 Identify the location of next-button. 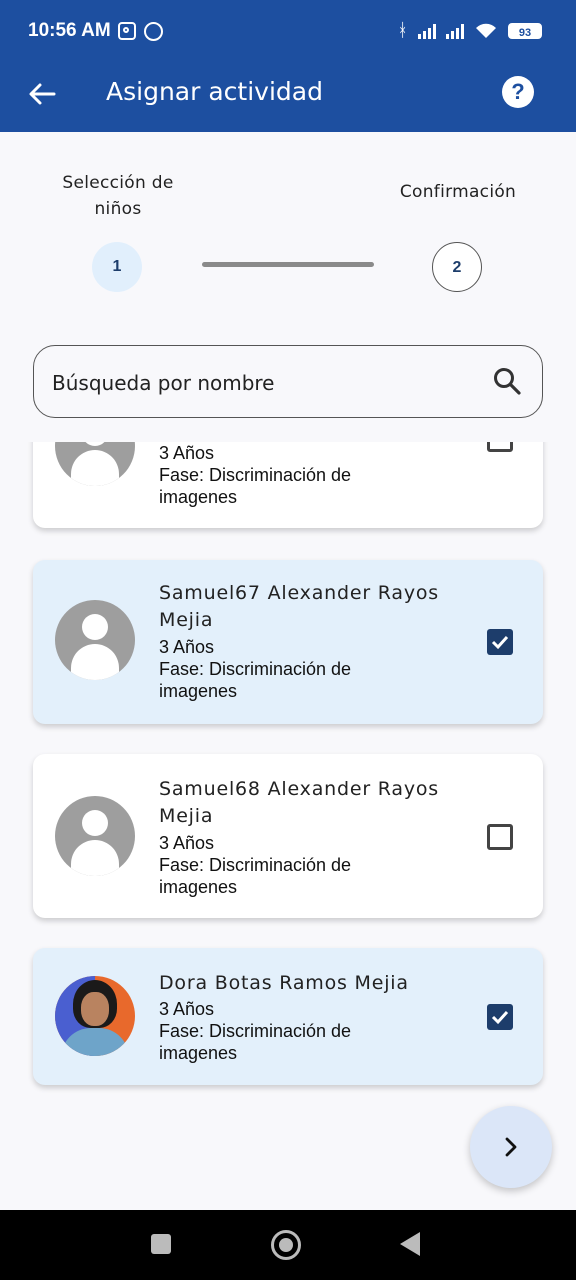
(511, 1147).